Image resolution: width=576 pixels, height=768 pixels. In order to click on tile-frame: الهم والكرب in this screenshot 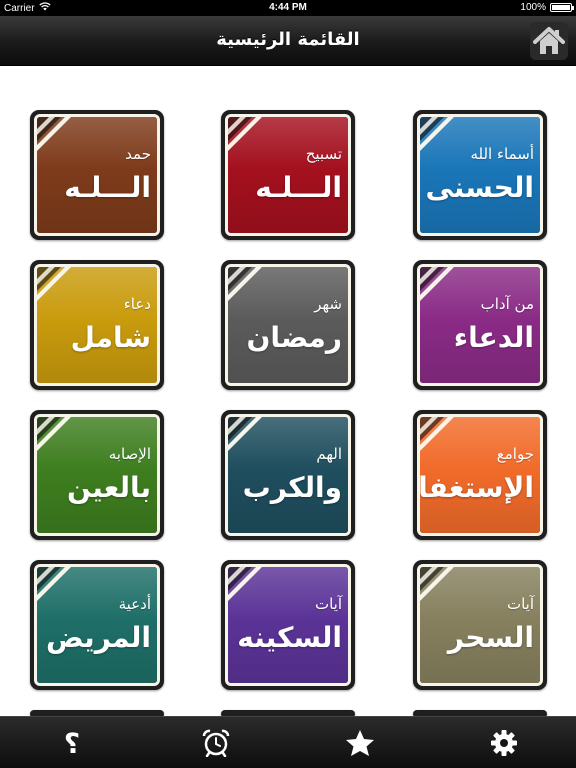, I will do `click(288, 475)`.